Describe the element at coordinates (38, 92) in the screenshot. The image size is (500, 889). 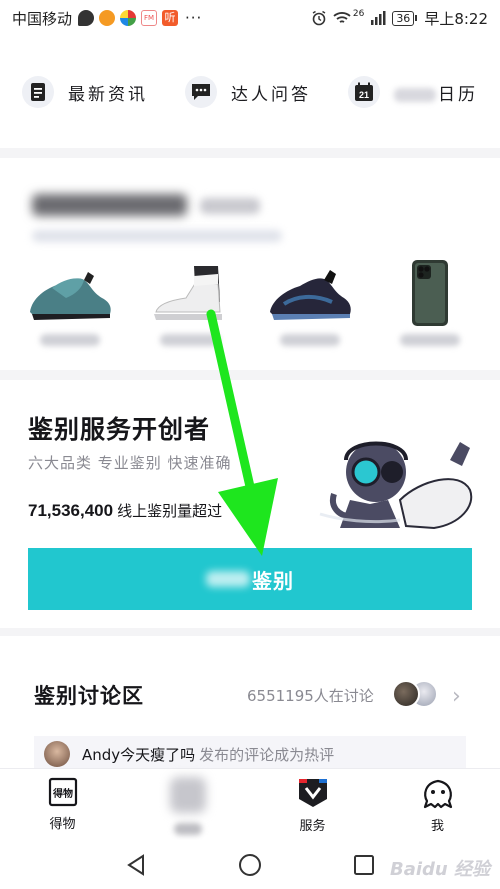
I see `document-icon` at that location.